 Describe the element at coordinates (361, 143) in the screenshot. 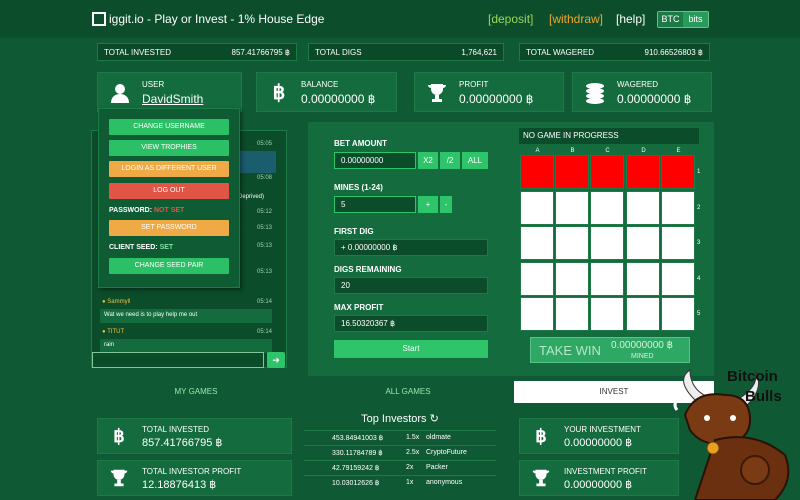

I see `bet-amount-label: BET AMOUNT` at that location.